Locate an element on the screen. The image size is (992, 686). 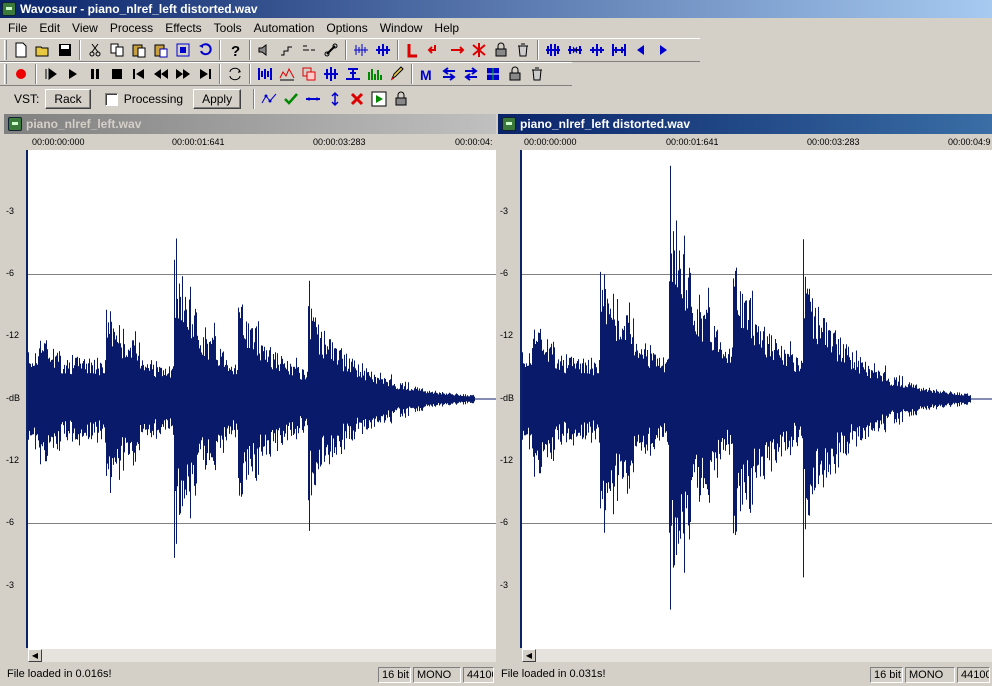
open-icon is located at coordinates (43, 50).